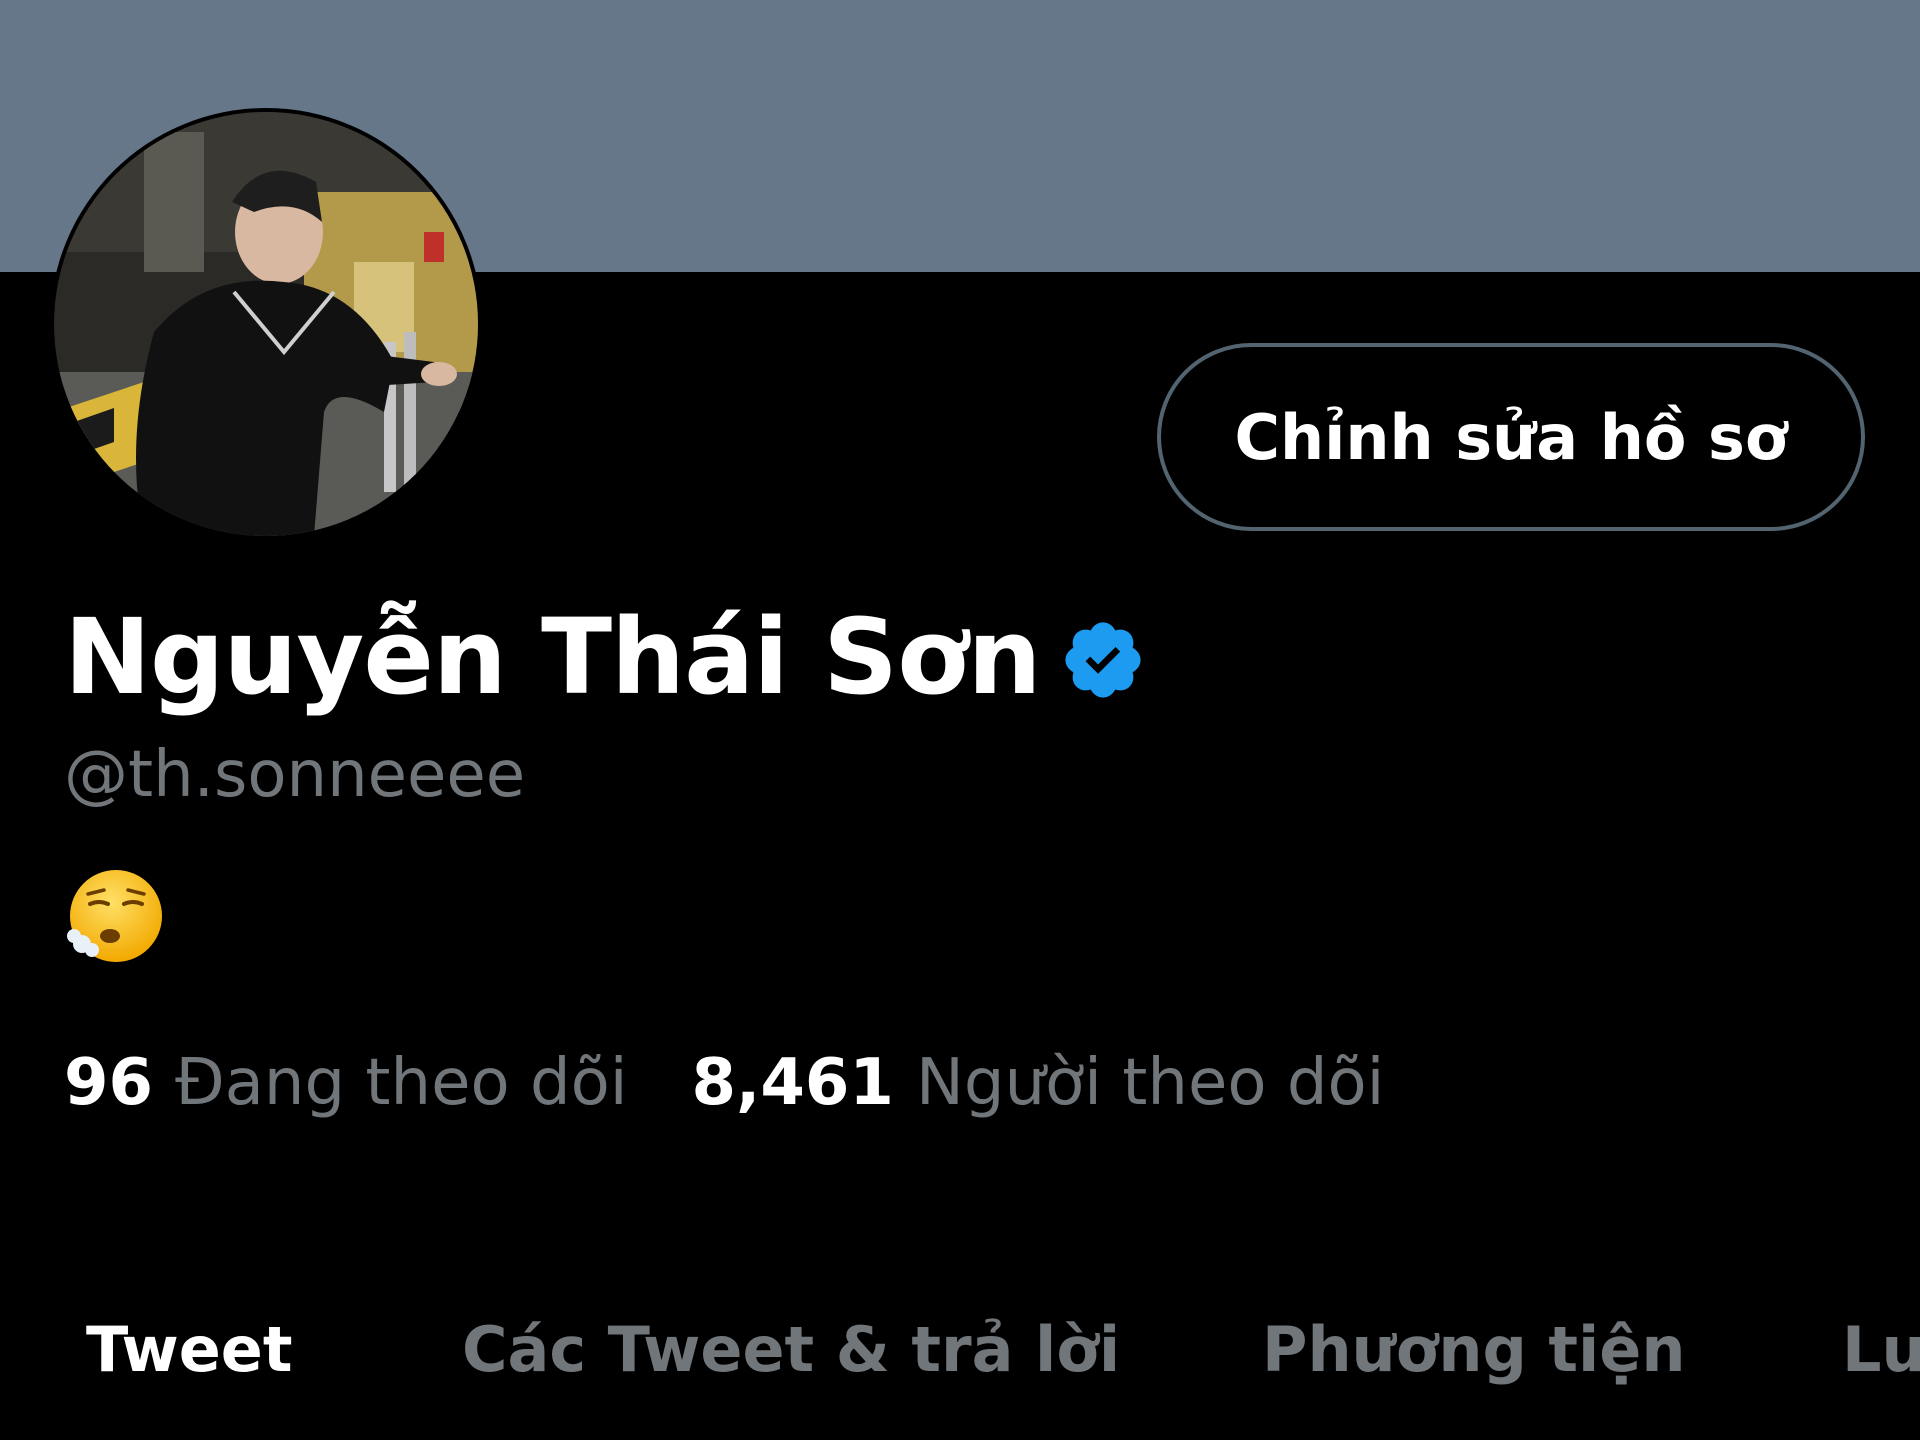 This screenshot has height=1440, width=1920. Describe the element at coordinates (1881, 1350) in the screenshot. I see `tab-likes: Lu` at that location.